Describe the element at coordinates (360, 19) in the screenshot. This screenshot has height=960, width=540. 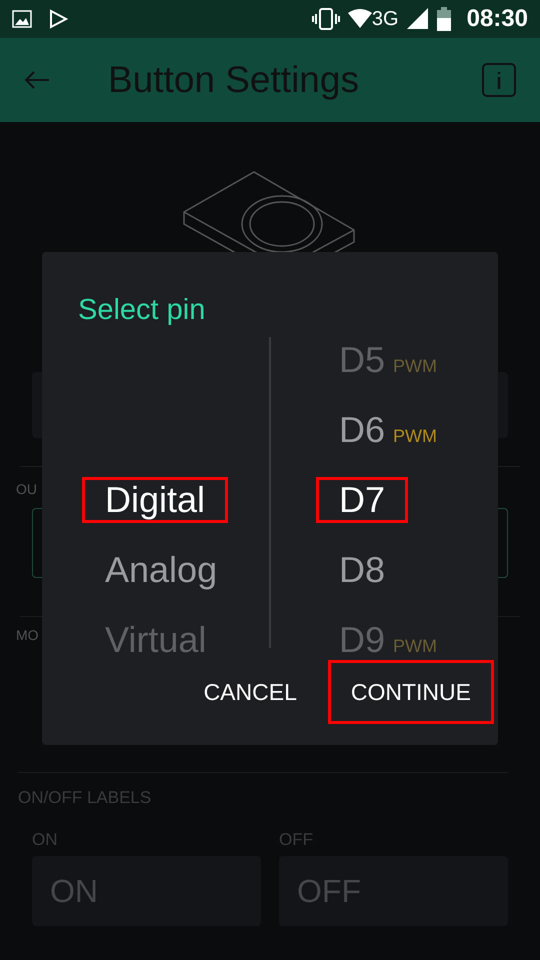
I see `wifi-icon` at that location.